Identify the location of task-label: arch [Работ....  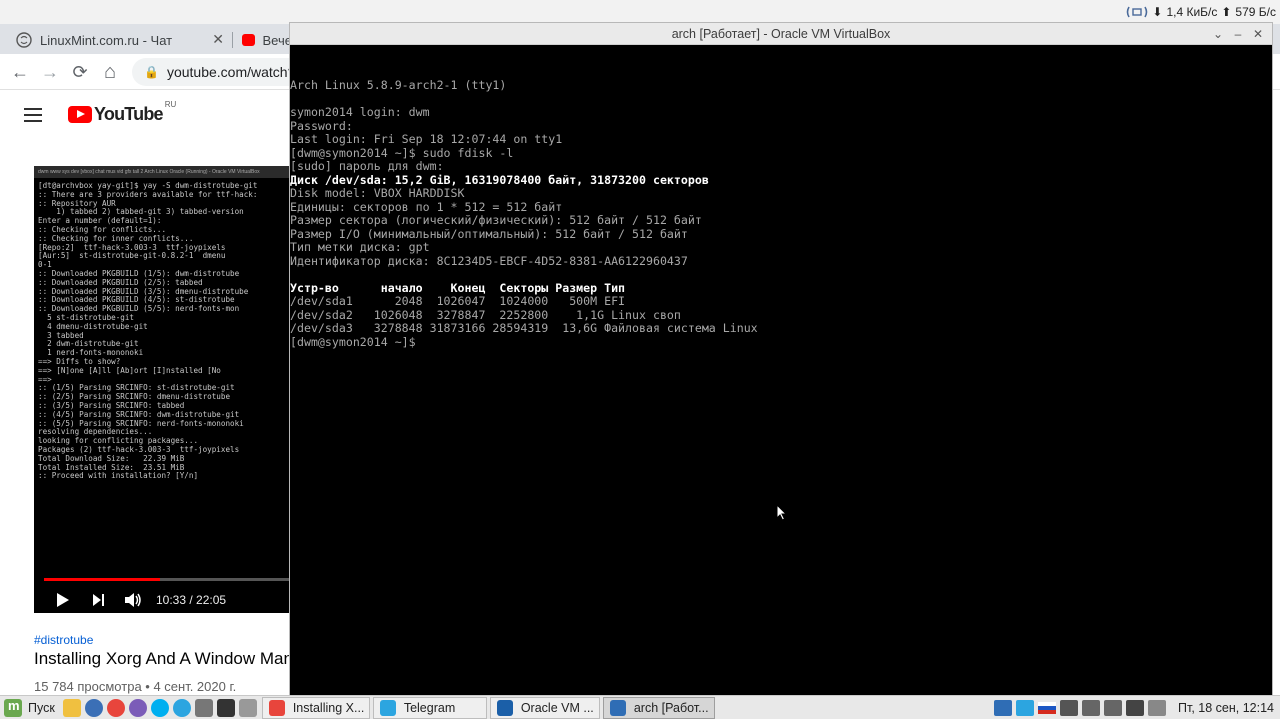
(671, 707).